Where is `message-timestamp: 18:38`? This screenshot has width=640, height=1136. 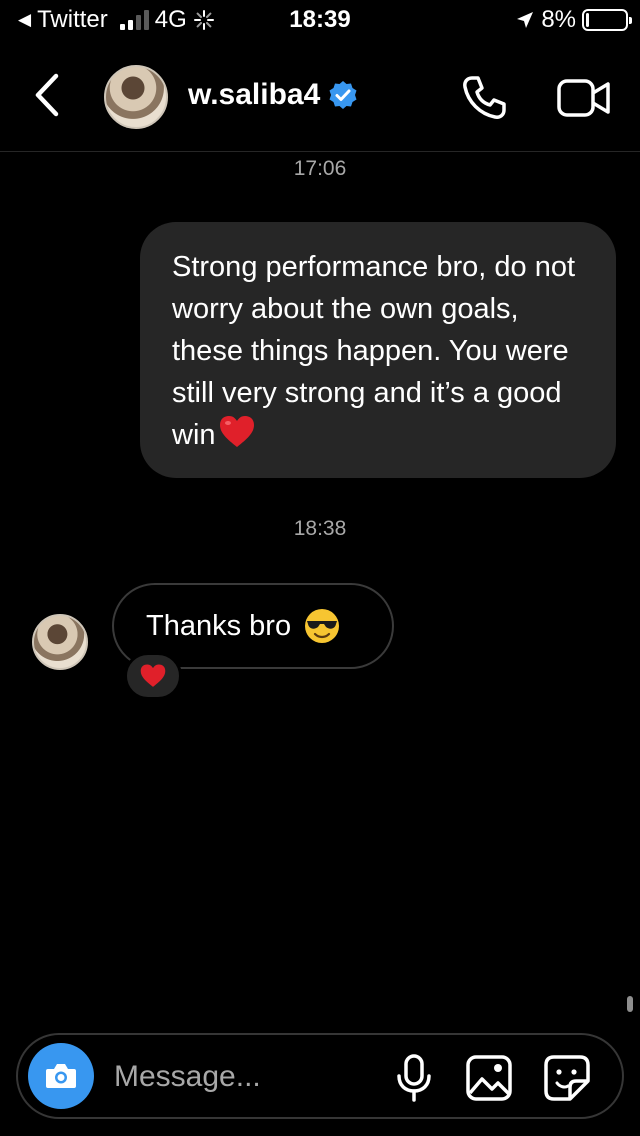 message-timestamp: 18:38 is located at coordinates (320, 528).